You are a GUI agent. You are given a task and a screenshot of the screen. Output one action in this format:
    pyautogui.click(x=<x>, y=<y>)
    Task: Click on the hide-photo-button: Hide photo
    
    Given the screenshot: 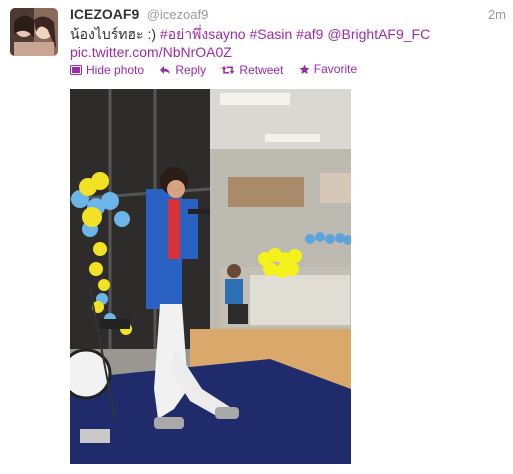 What is the action you would take?
    pyautogui.click(x=107, y=70)
    